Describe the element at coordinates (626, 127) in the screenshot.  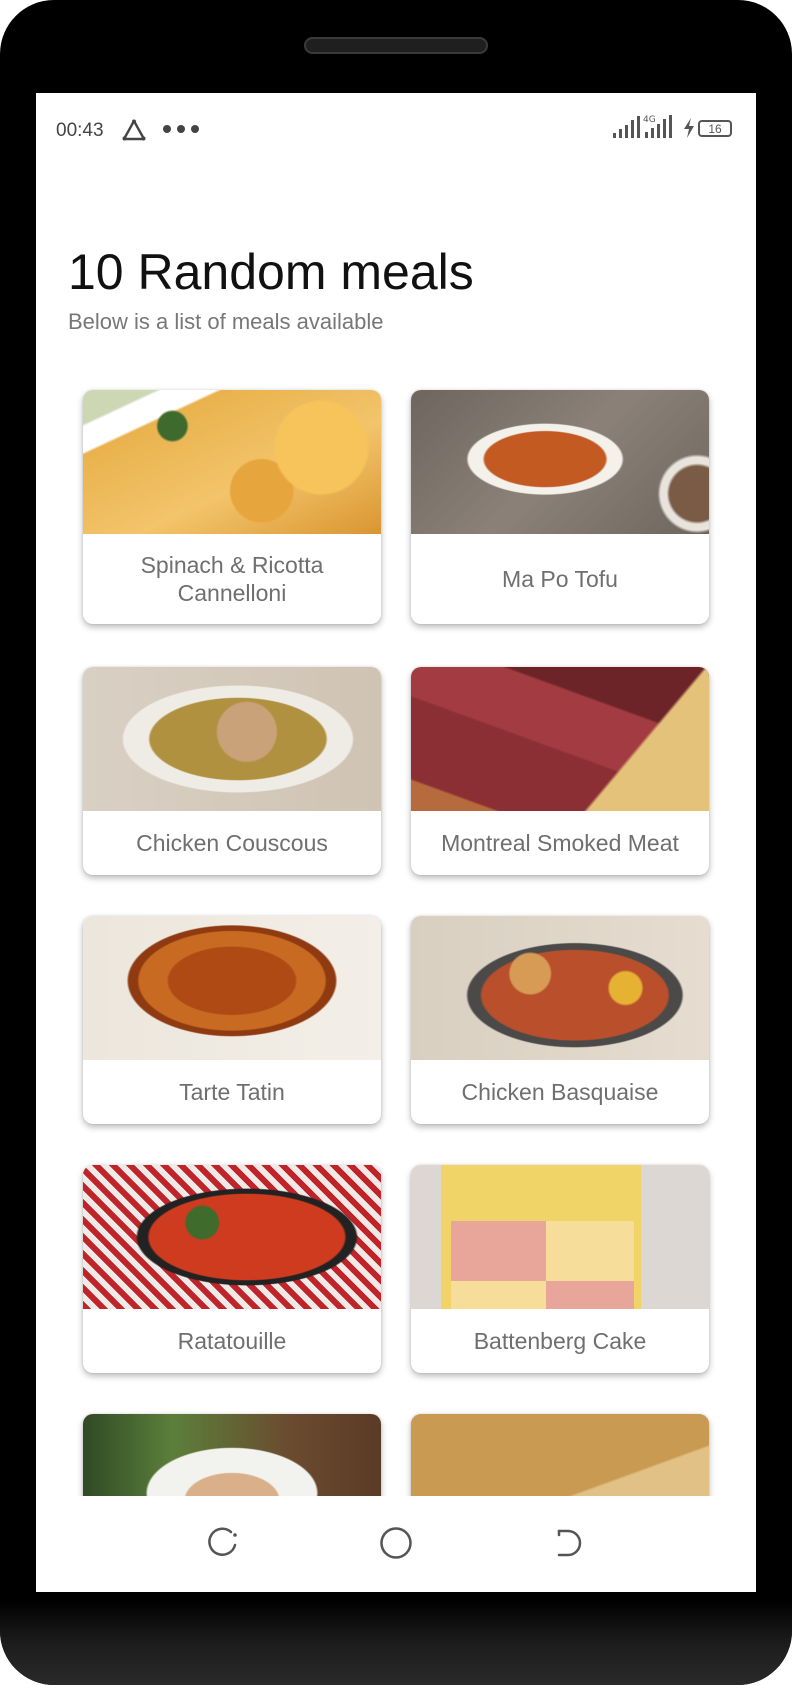
I see `signal-icon` at that location.